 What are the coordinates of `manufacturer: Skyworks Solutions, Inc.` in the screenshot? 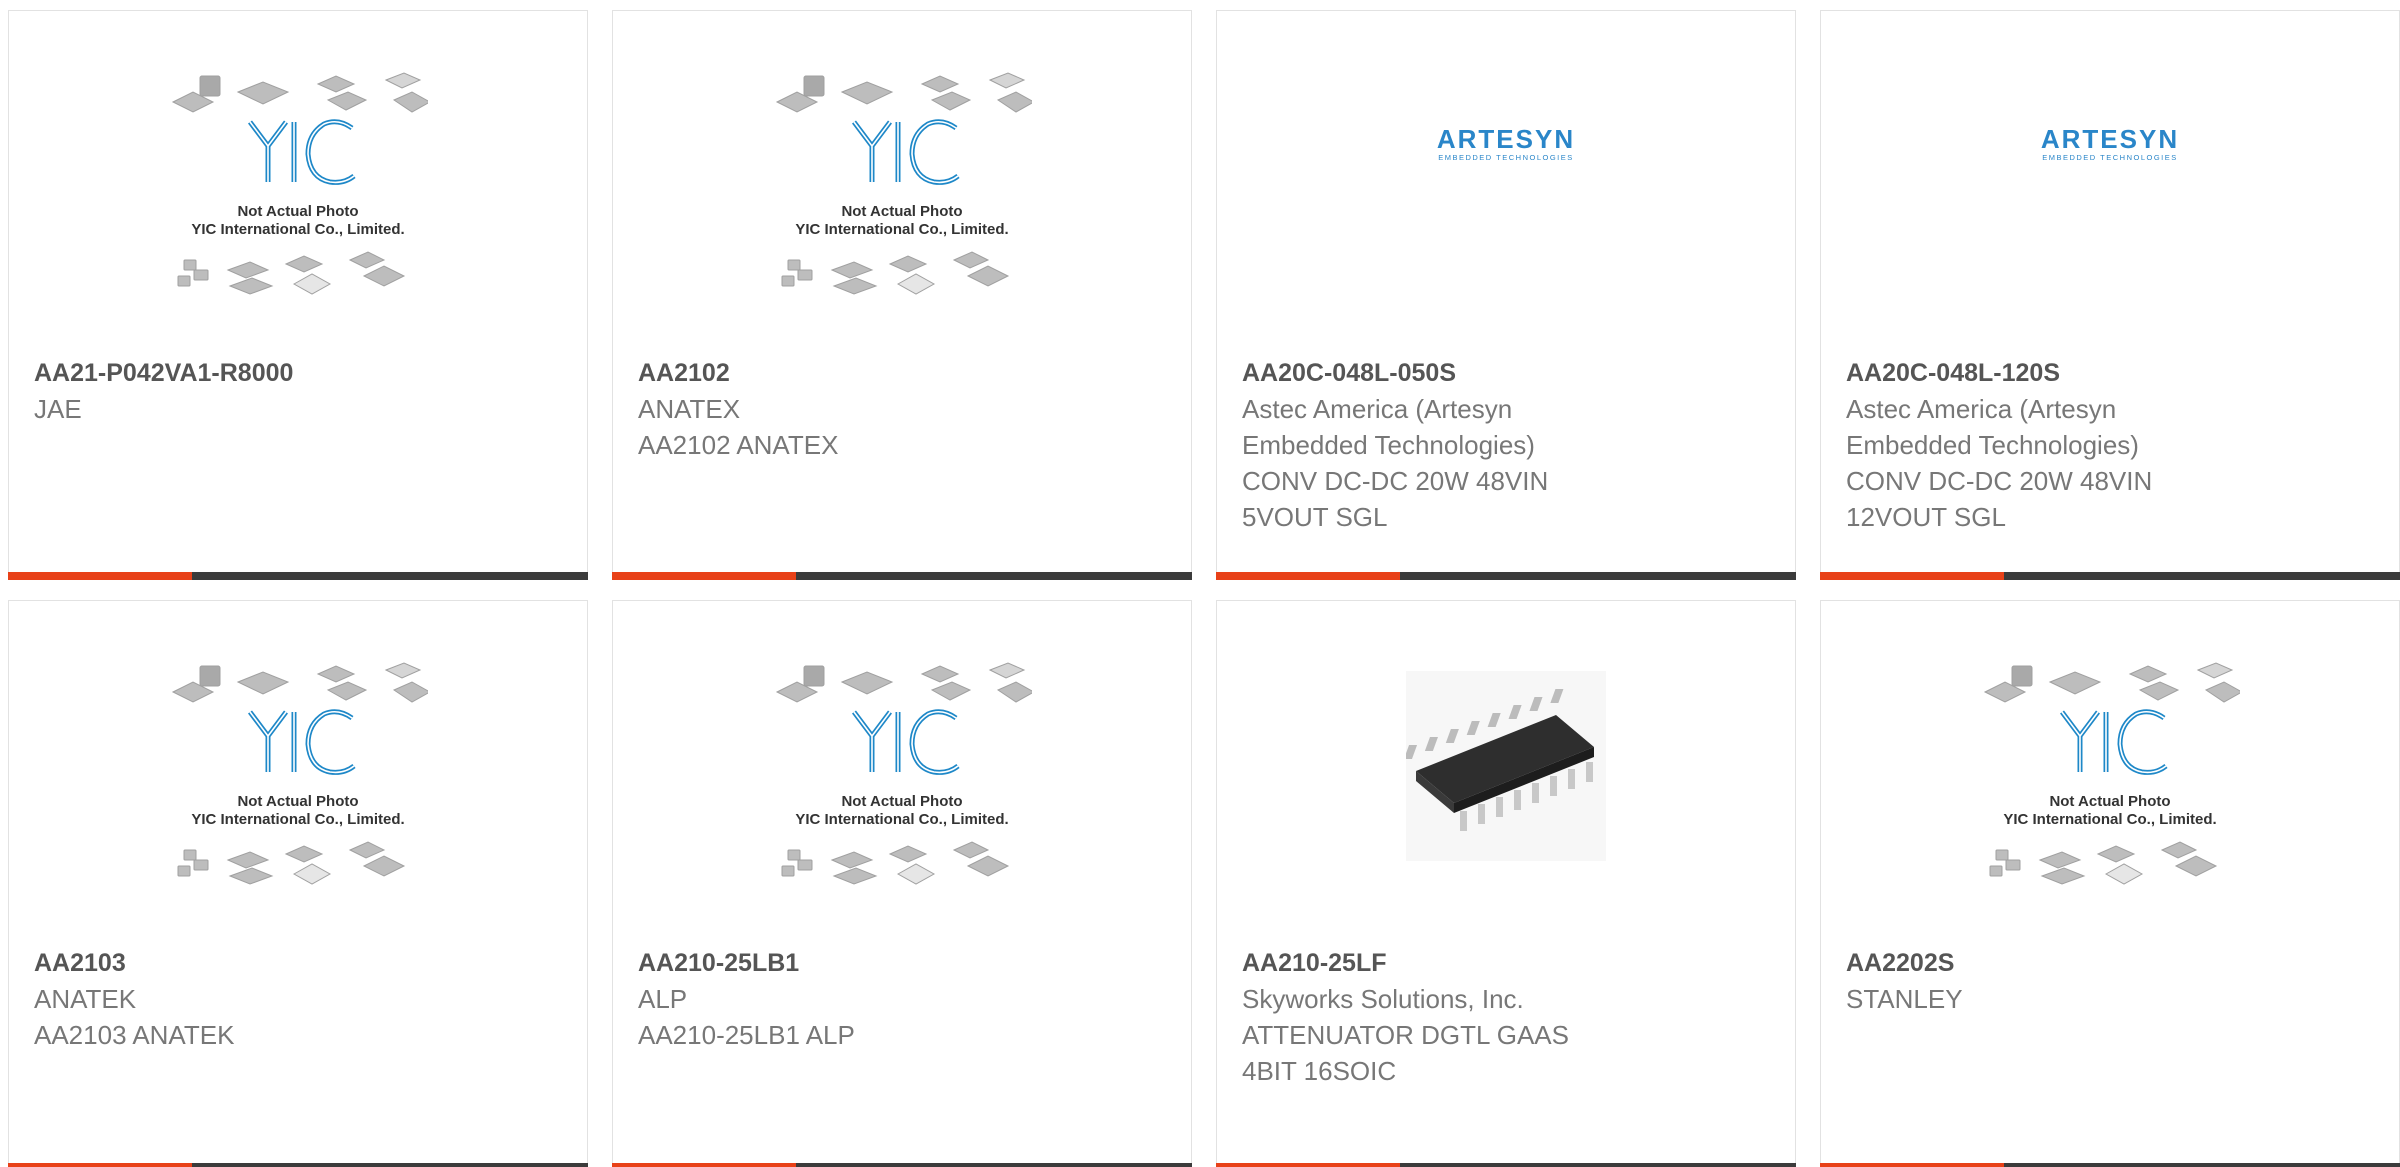 It's located at (1383, 999).